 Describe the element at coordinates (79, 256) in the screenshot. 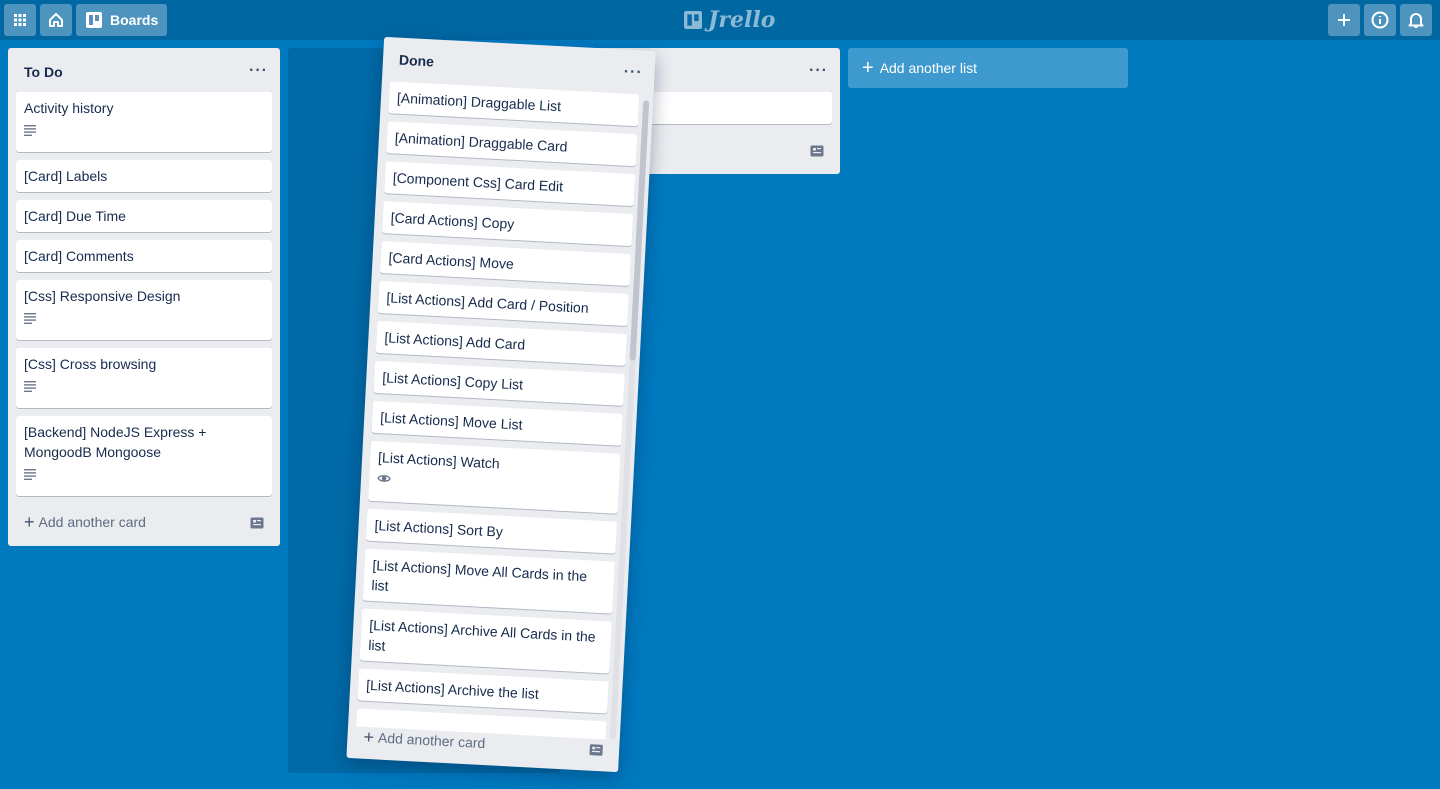

I see `card-title: [Card] Comments` at that location.